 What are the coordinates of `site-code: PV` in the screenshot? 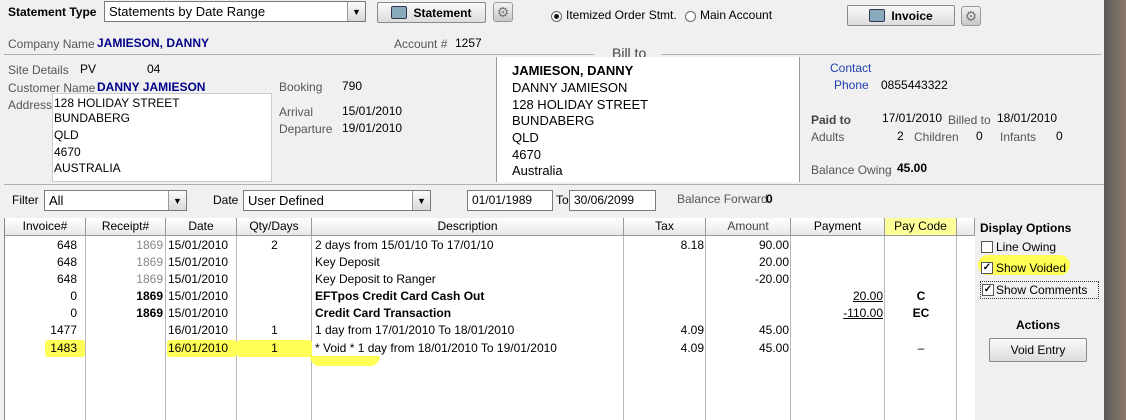 It's located at (88, 69).